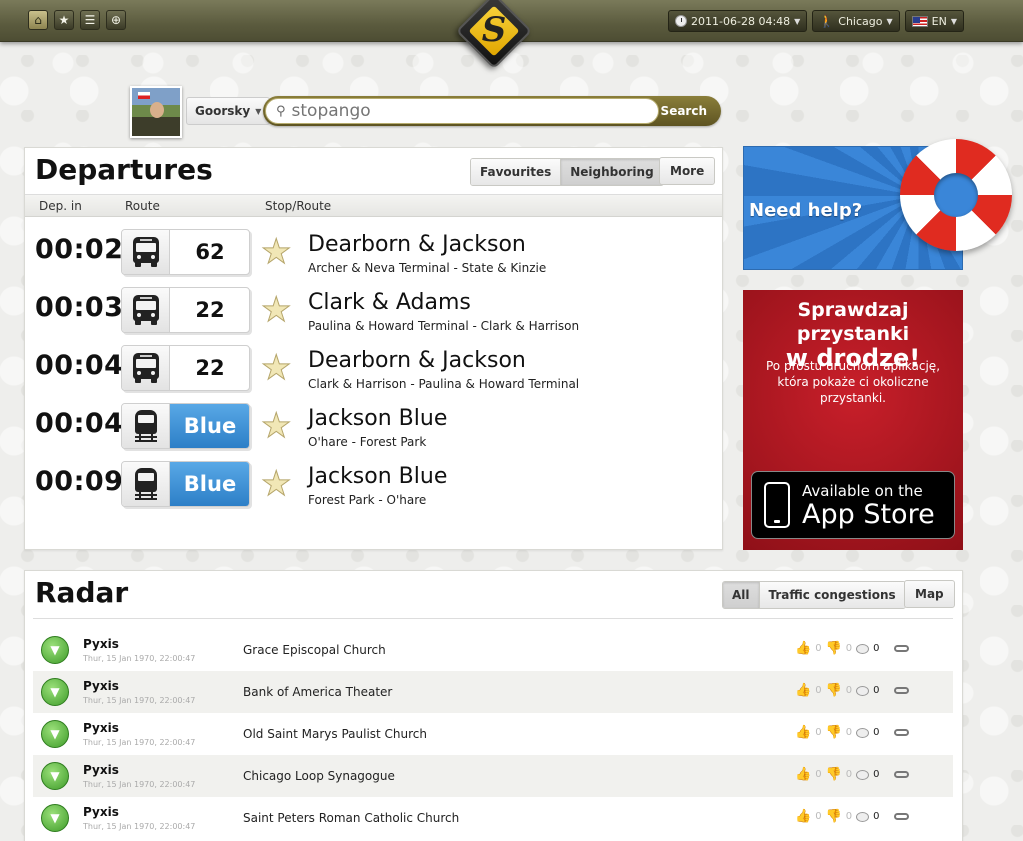 This screenshot has width=1023, height=841. I want to click on list-icon: ☰, so click(90, 20).